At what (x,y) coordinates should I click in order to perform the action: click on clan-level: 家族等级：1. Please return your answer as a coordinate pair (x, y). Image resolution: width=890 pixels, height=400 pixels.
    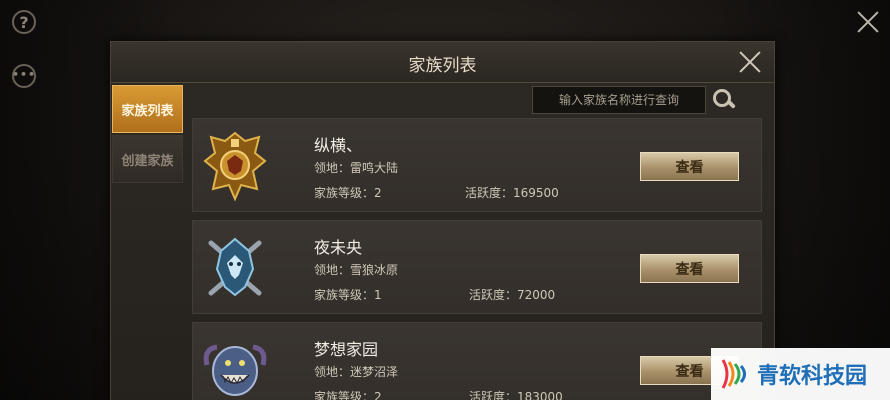
    Looking at the image, I should click on (348, 295).